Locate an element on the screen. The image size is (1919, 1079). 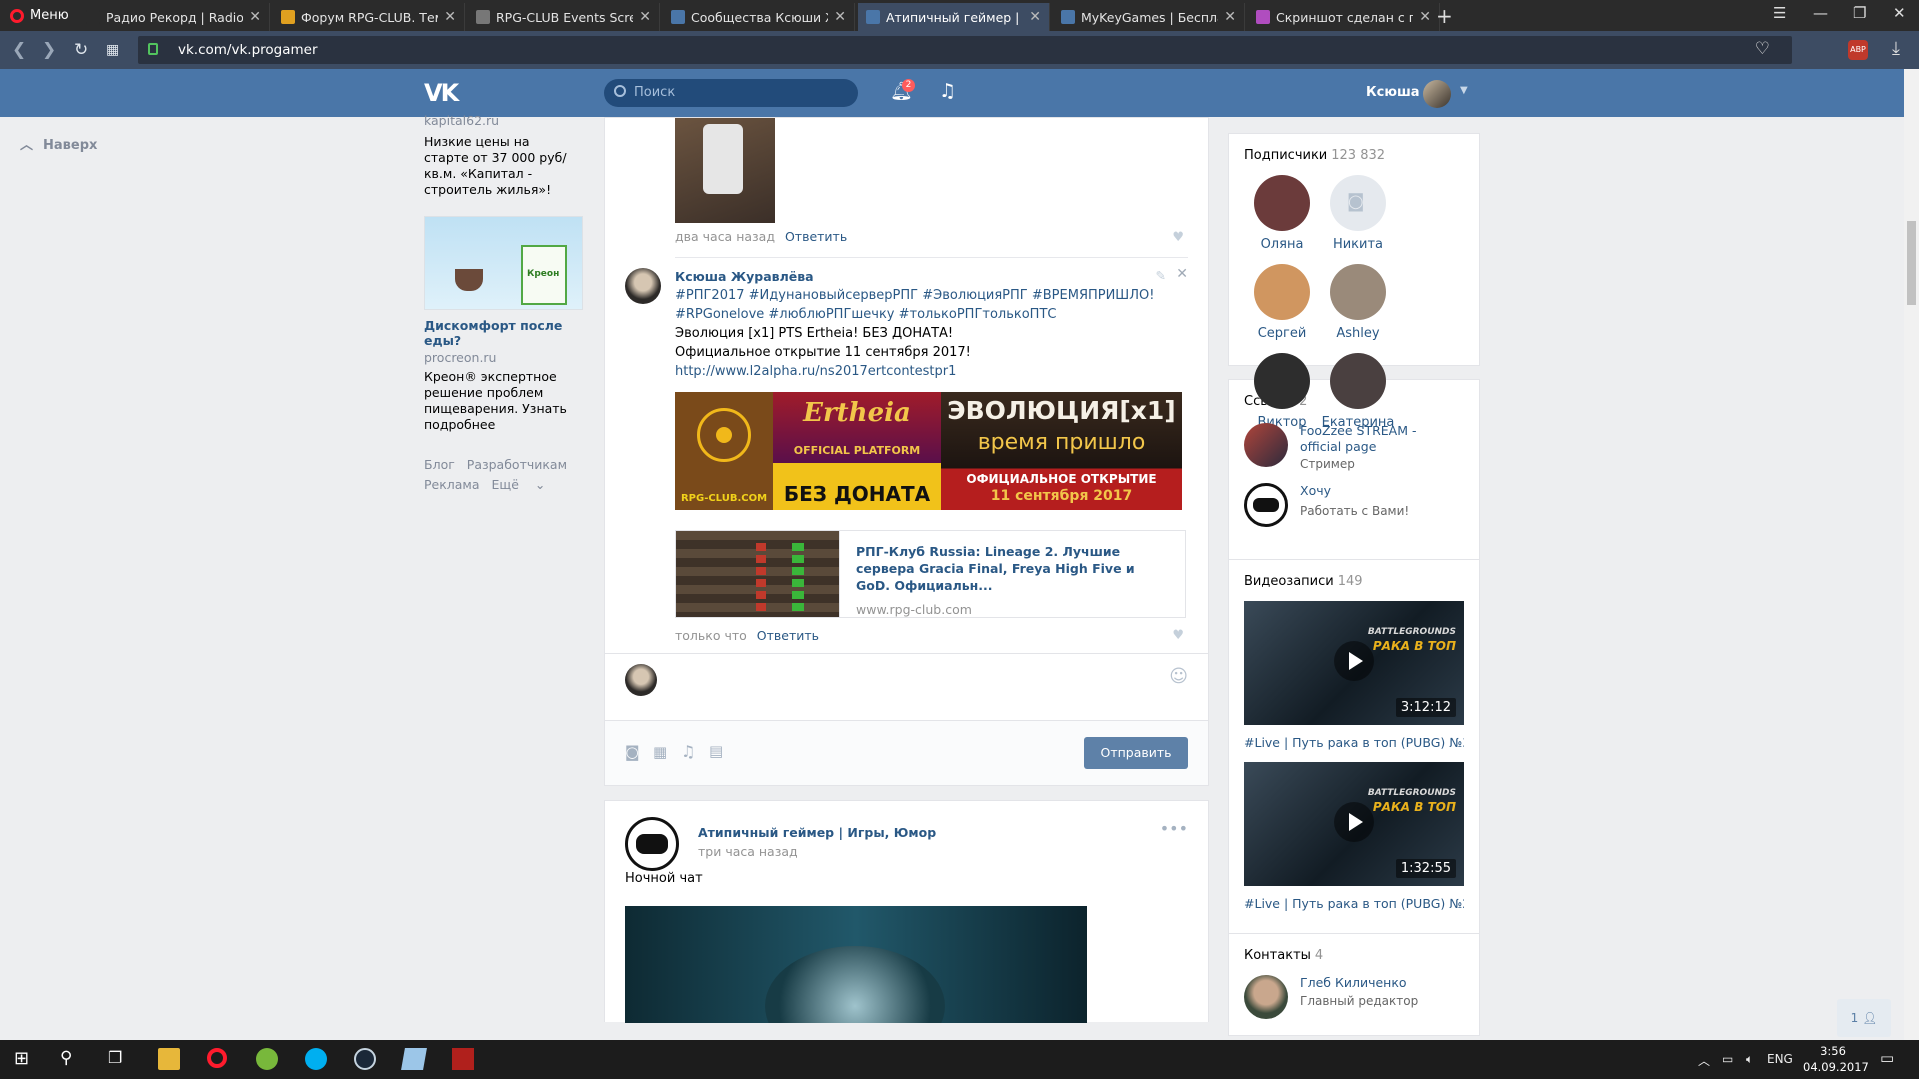
network-icon: ▭ is located at coordinates (1727, 1059).